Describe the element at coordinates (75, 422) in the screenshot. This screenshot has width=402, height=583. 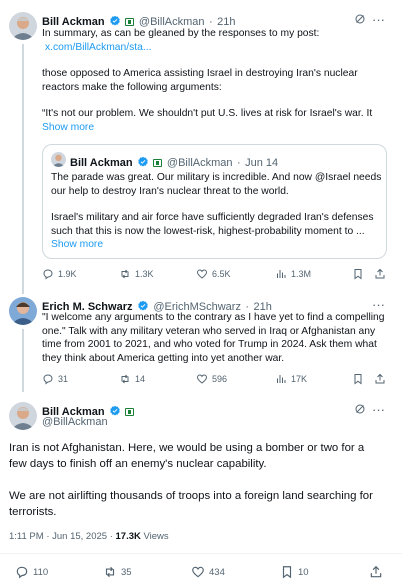
I see `author-handle: @BillAckman` at that location.